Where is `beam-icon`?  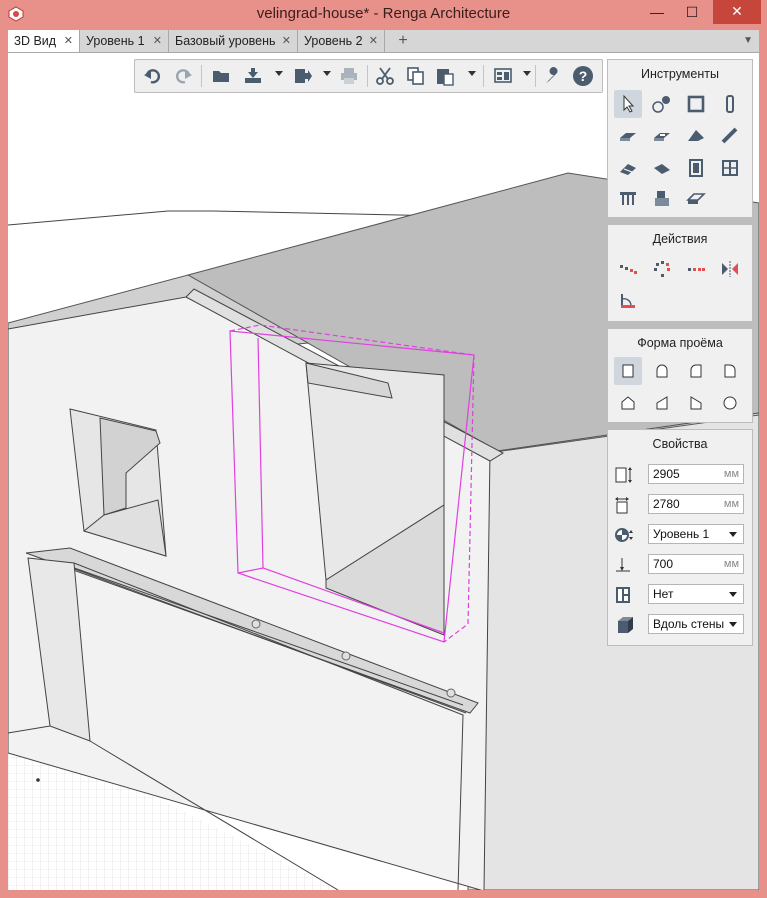
beam-icon is located at coordinates (729, 135).